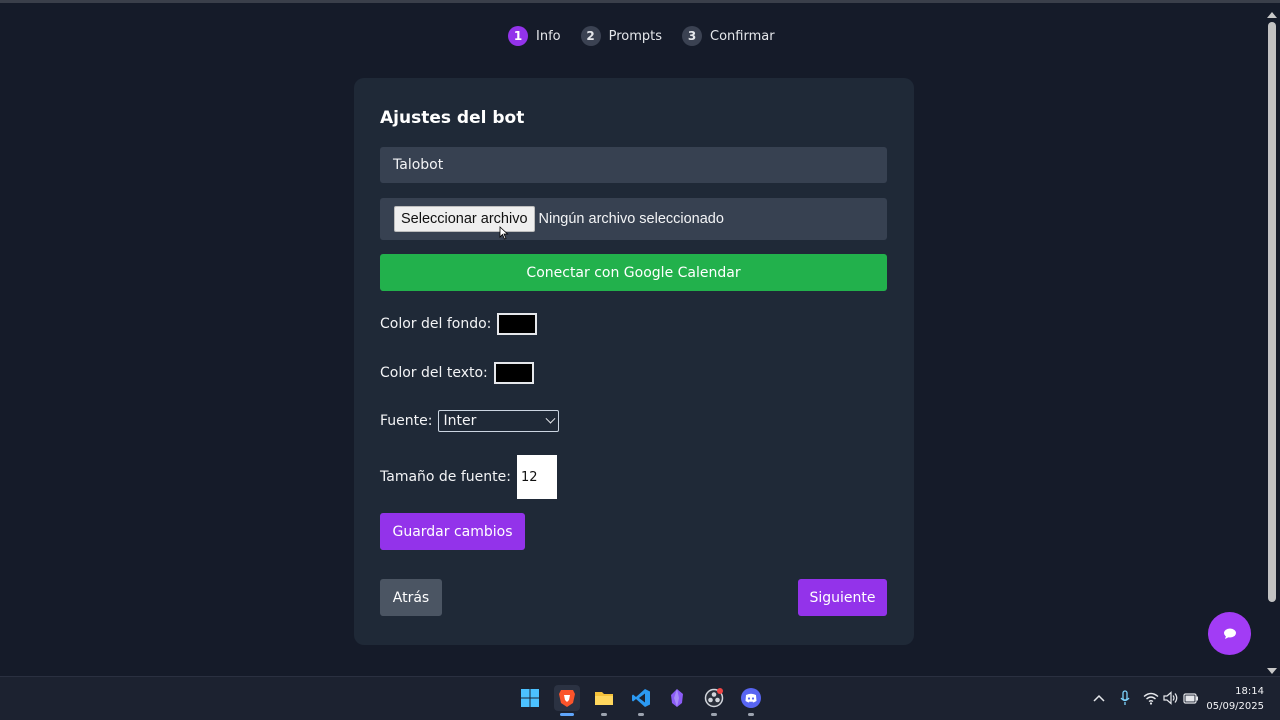 Image resolution: width=1280 pixels, height=720 pixels. Describe the element at coordinates (434, 373) in the screenshot. I see `text-color-label: Color del texto:` at that location.